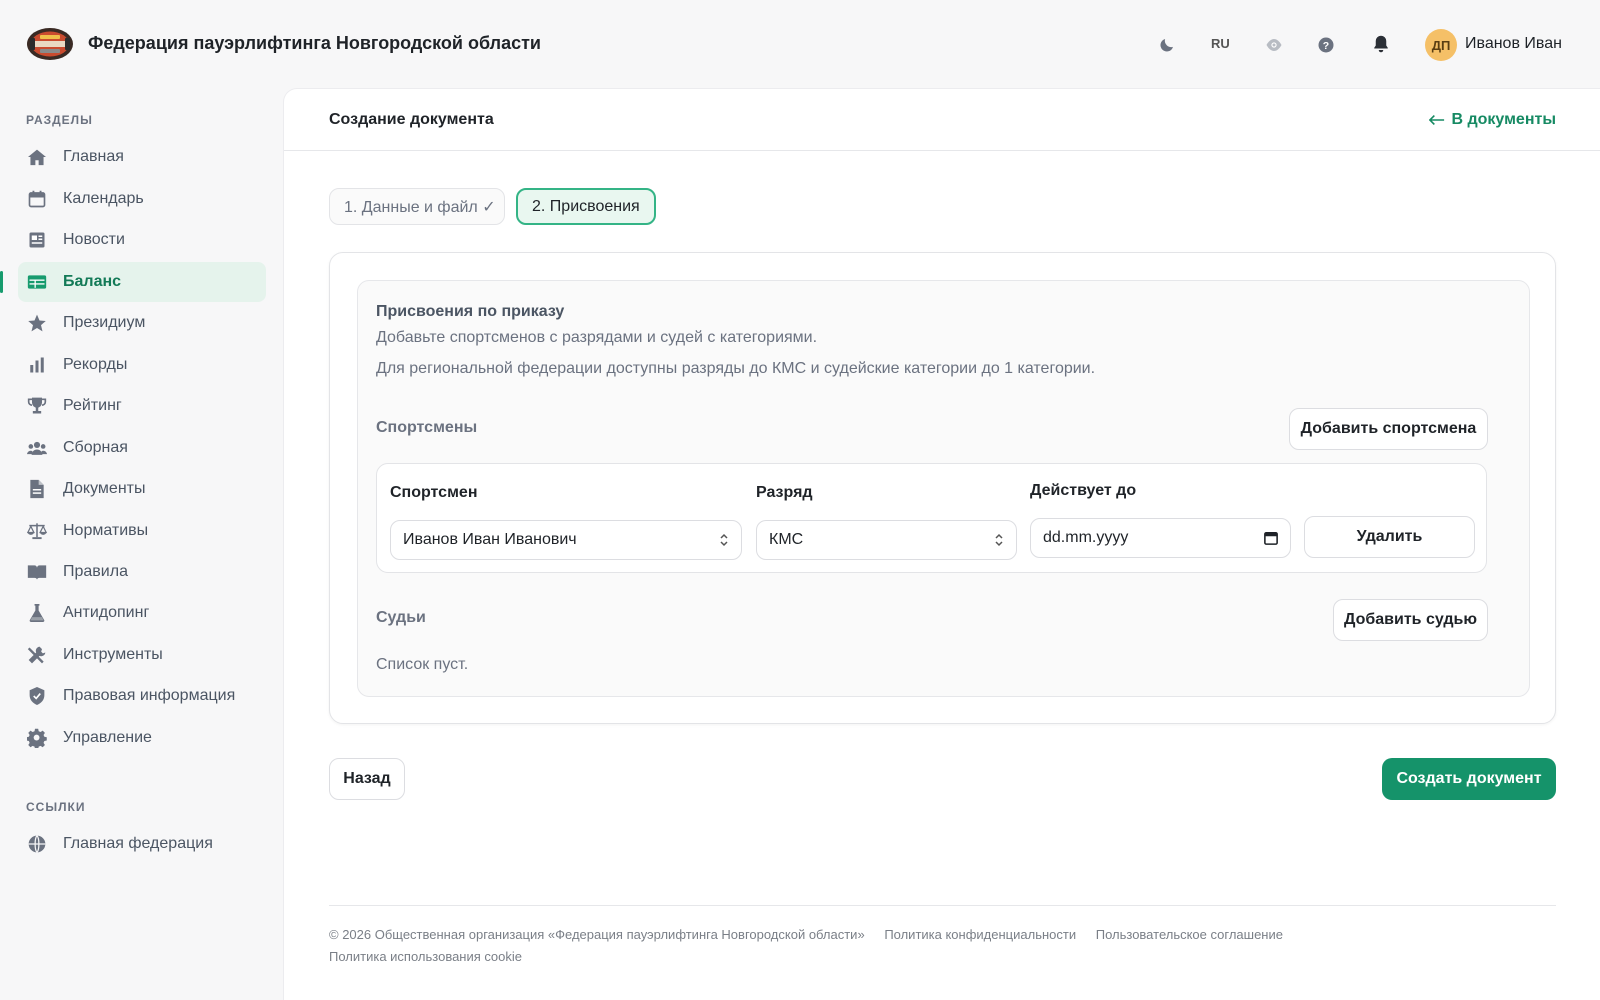  Describe the element at coordinates (37, 696) in the screenshot. I see `shield-icon` at that location.